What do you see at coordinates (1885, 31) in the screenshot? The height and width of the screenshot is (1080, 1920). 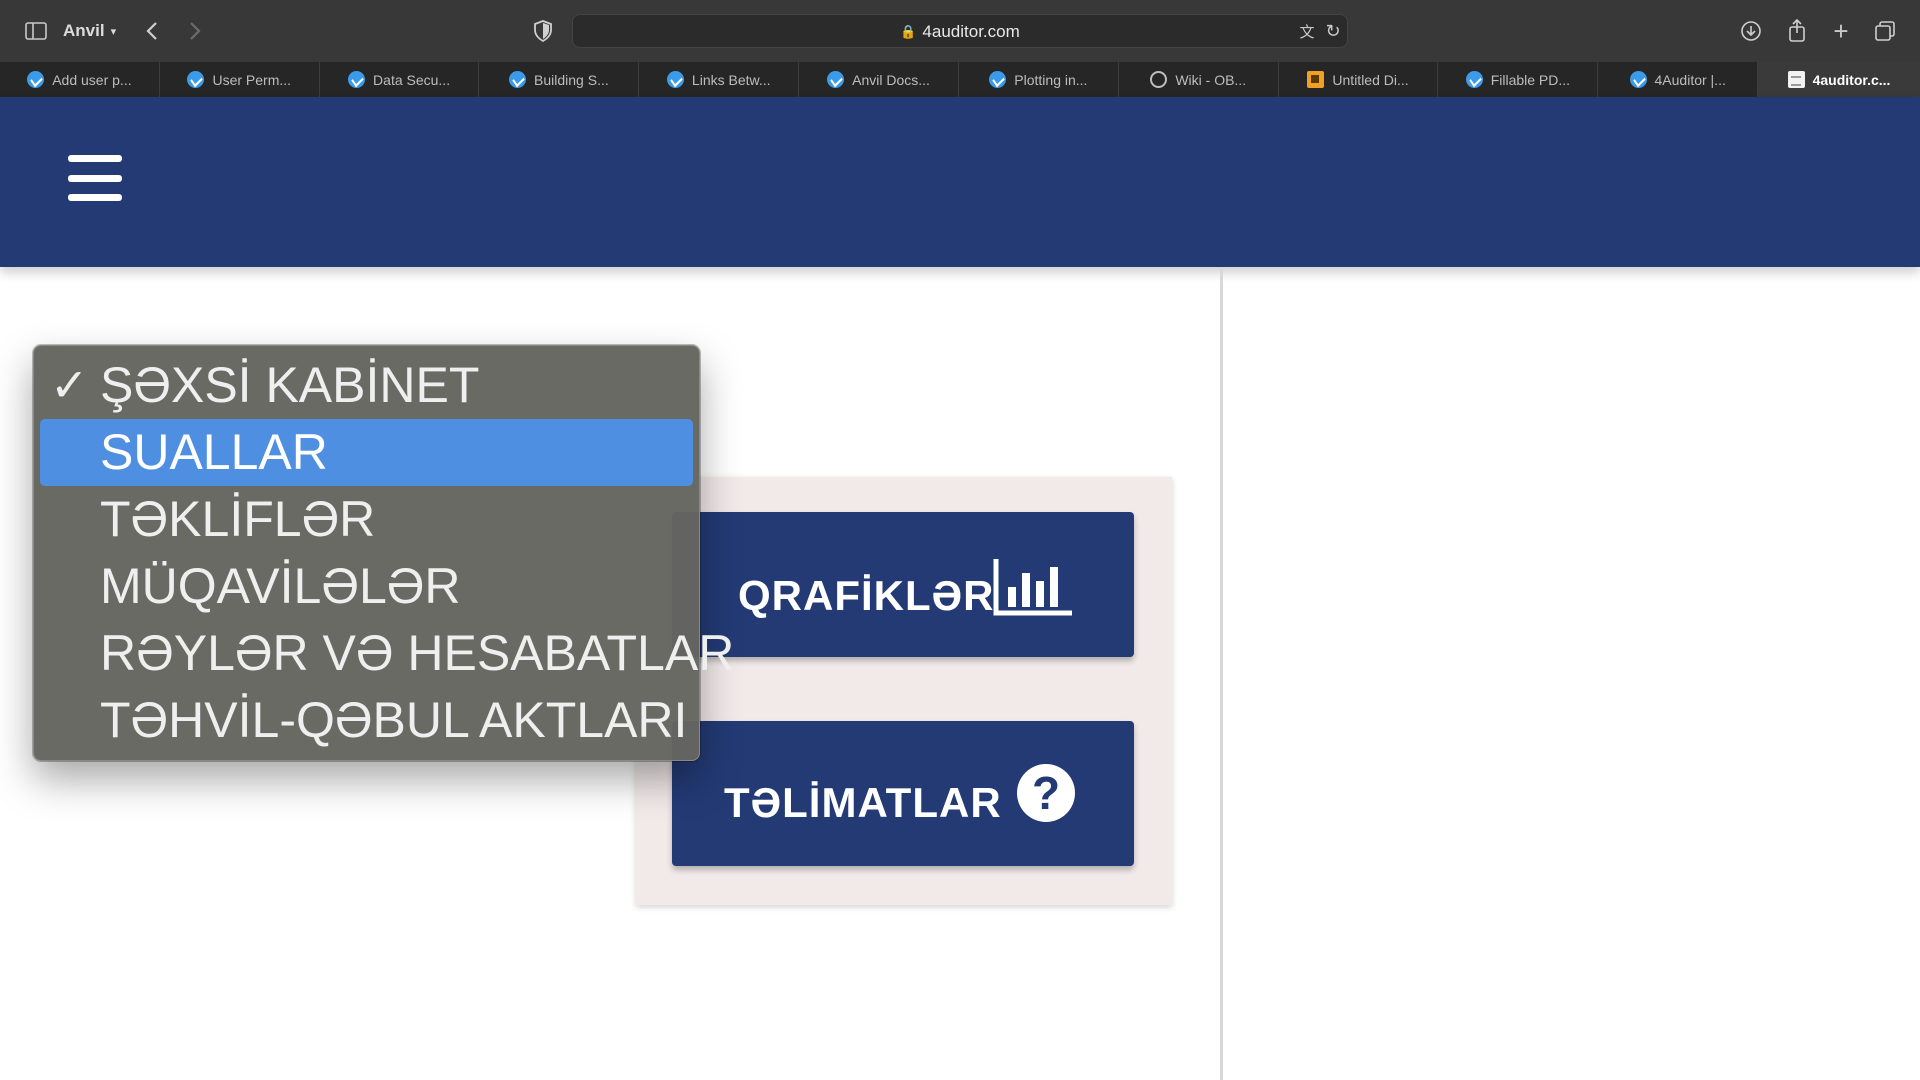 I see `tab-overview-icon` at bounding box center [1885, 31].